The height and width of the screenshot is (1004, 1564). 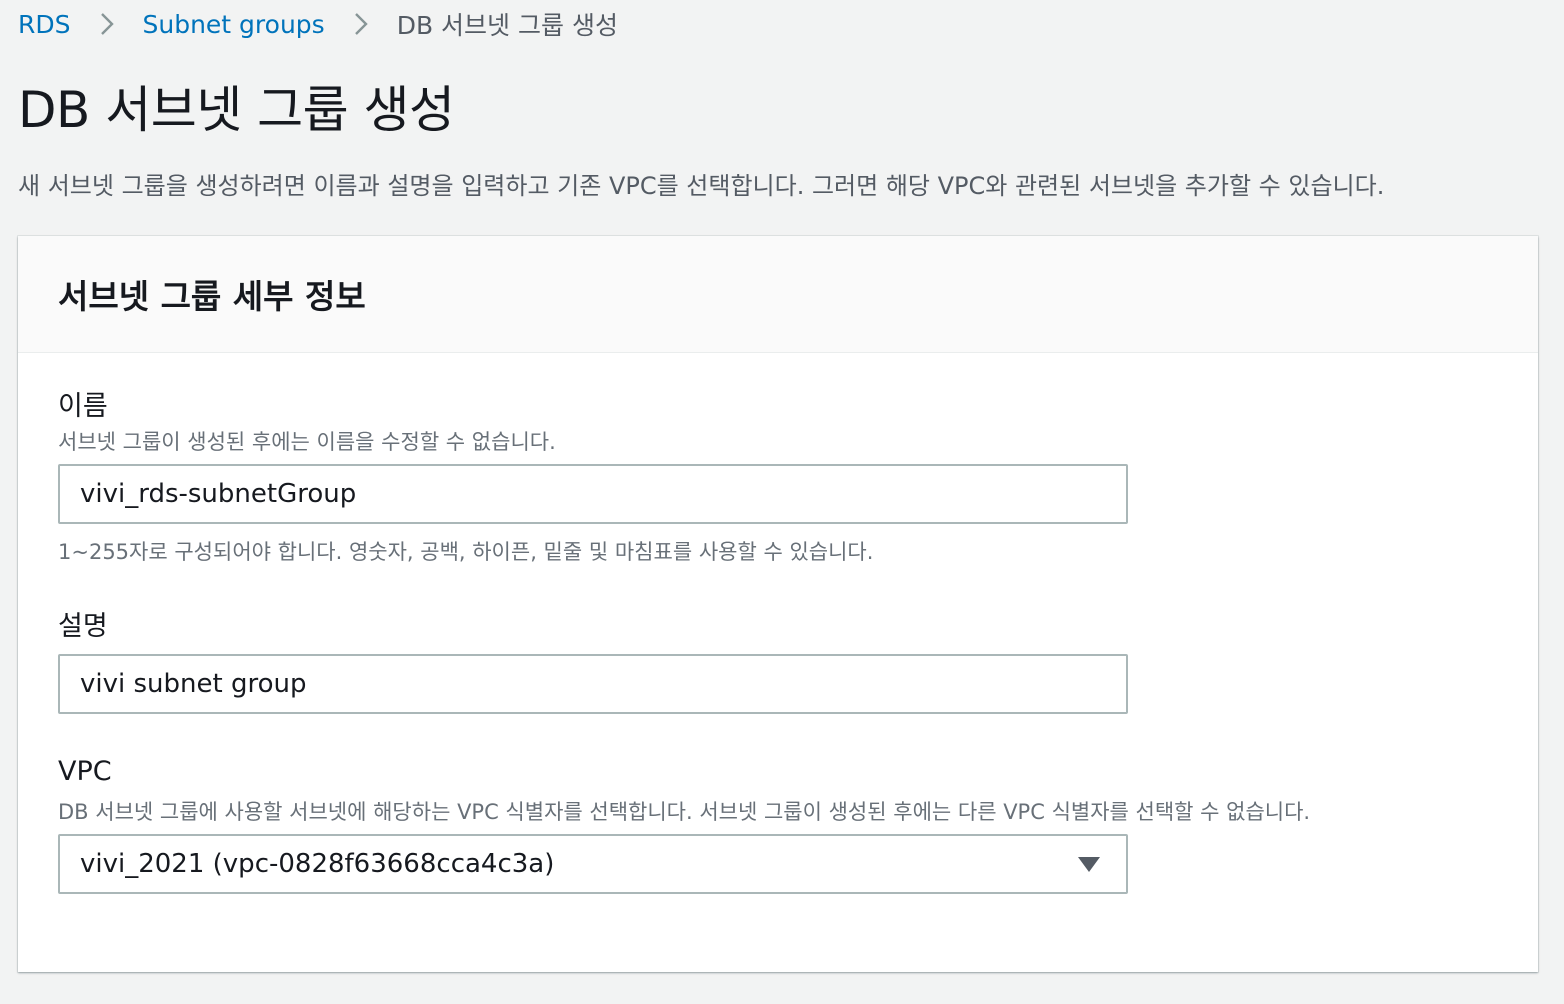 I want to click on vpc-label: VPC, so click(x=85, y=771).